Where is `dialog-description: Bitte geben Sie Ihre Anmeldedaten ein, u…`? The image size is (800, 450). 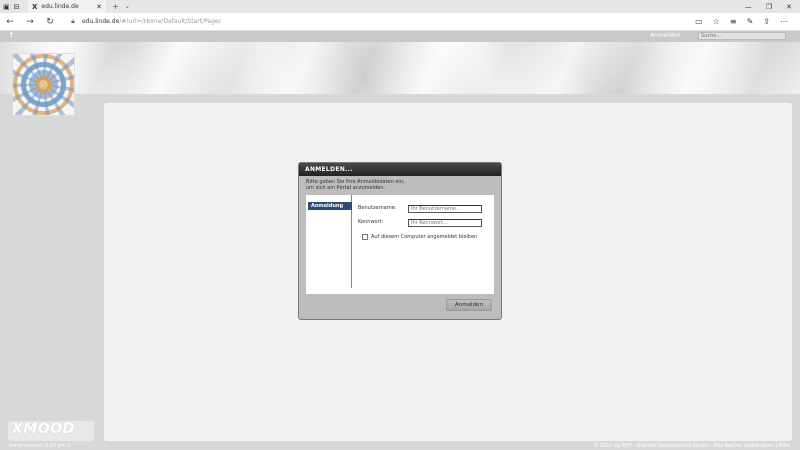 dialog-description: Bitte geben Sie Ihre Anmeldedaten ein, u… is located at coordinates (400, 186).